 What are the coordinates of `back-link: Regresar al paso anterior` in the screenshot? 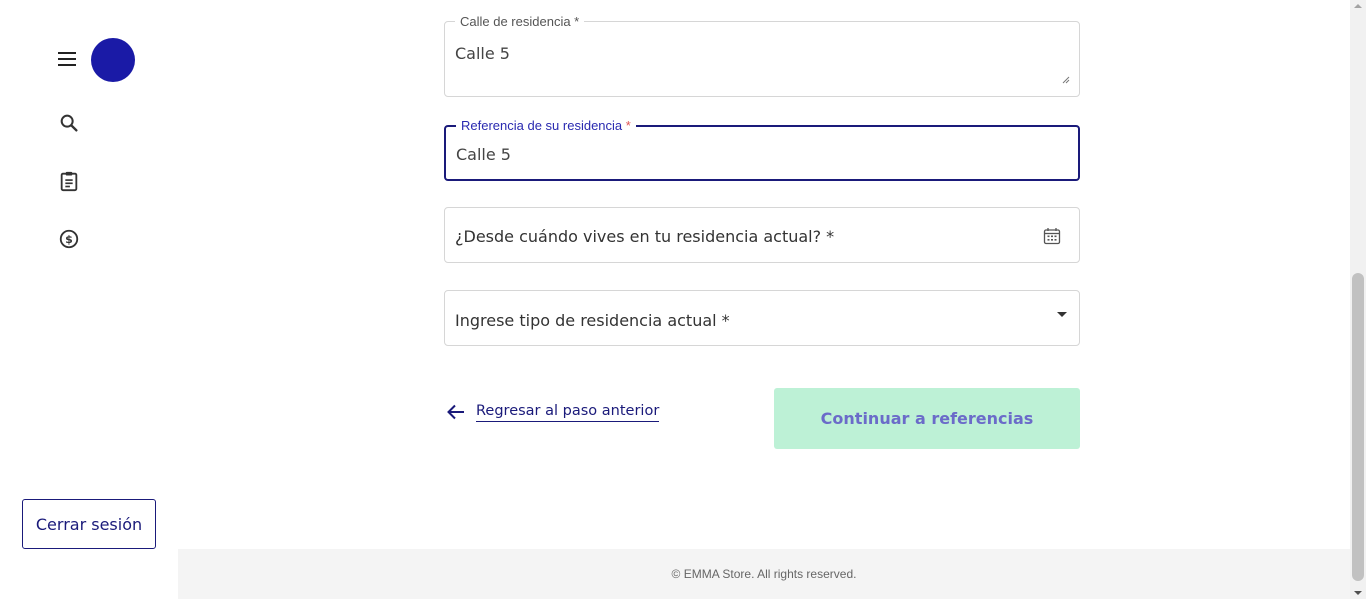 It's located at (553, 412).